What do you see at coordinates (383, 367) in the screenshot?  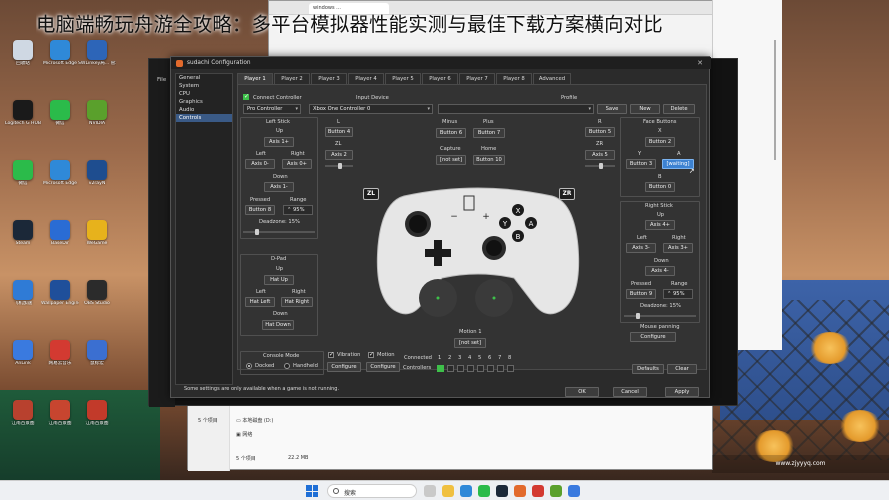 I see `motion-configure-button: Configure` at bounding box center [383, 367].